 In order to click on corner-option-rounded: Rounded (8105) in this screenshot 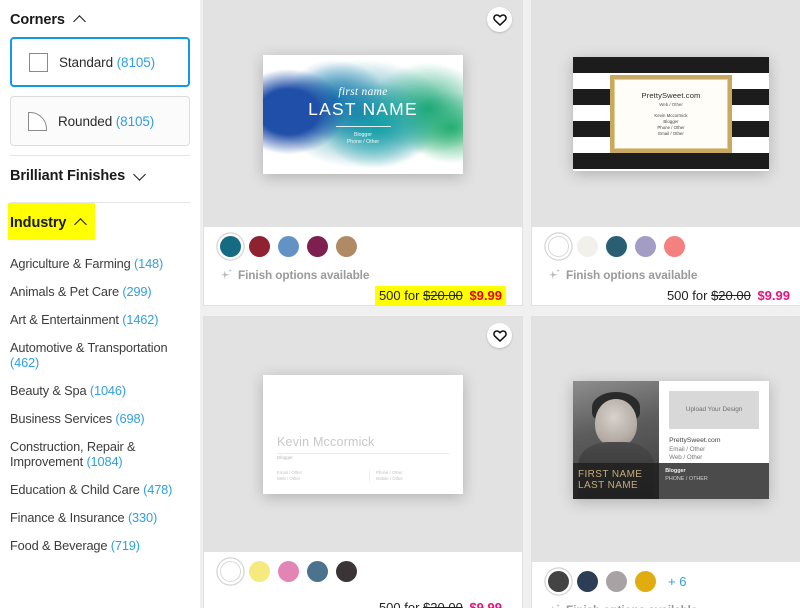, I will do `click(100, 121)`.